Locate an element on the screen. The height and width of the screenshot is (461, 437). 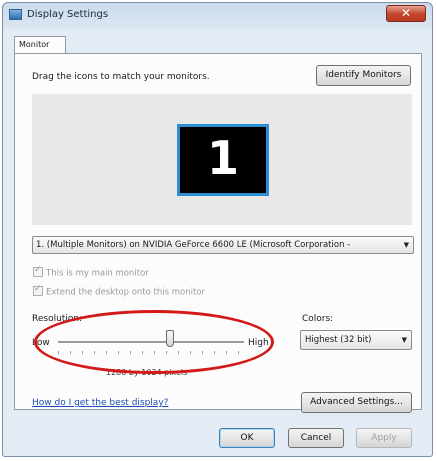
close-button: ✕ is located at coordinates (406, 13).